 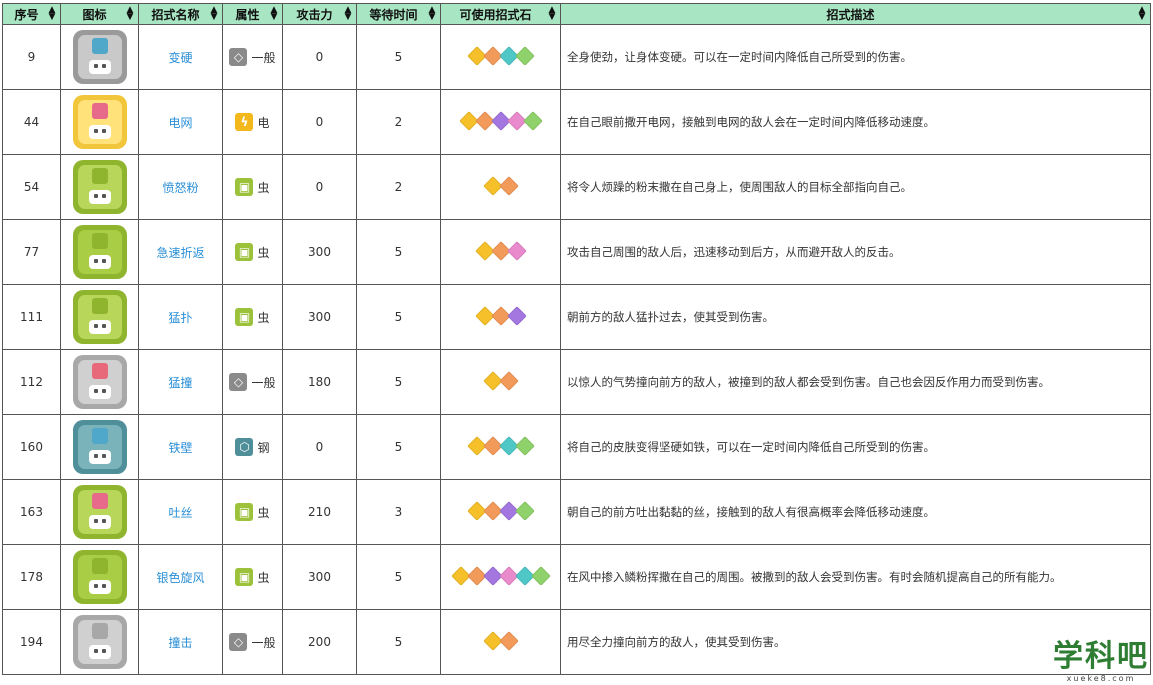 I want to click on pounce-icon, so click(x=99, y=317).